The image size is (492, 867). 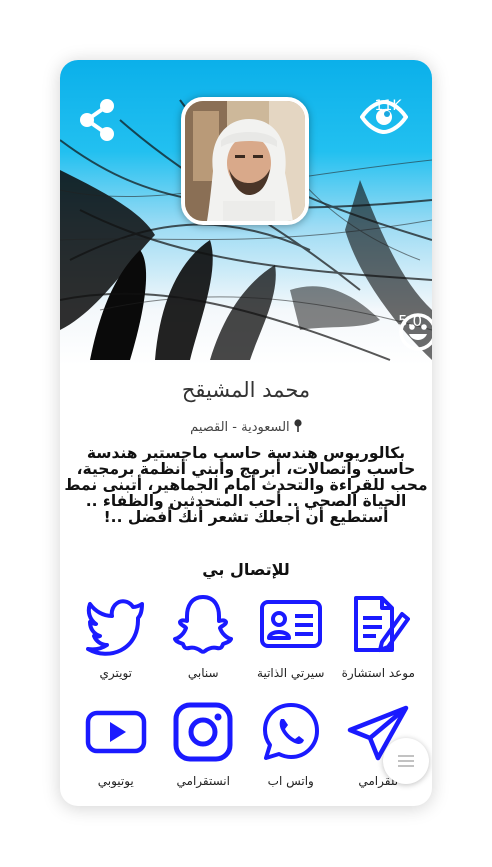 I want to click on share-icon, so click(x=97, y=120).